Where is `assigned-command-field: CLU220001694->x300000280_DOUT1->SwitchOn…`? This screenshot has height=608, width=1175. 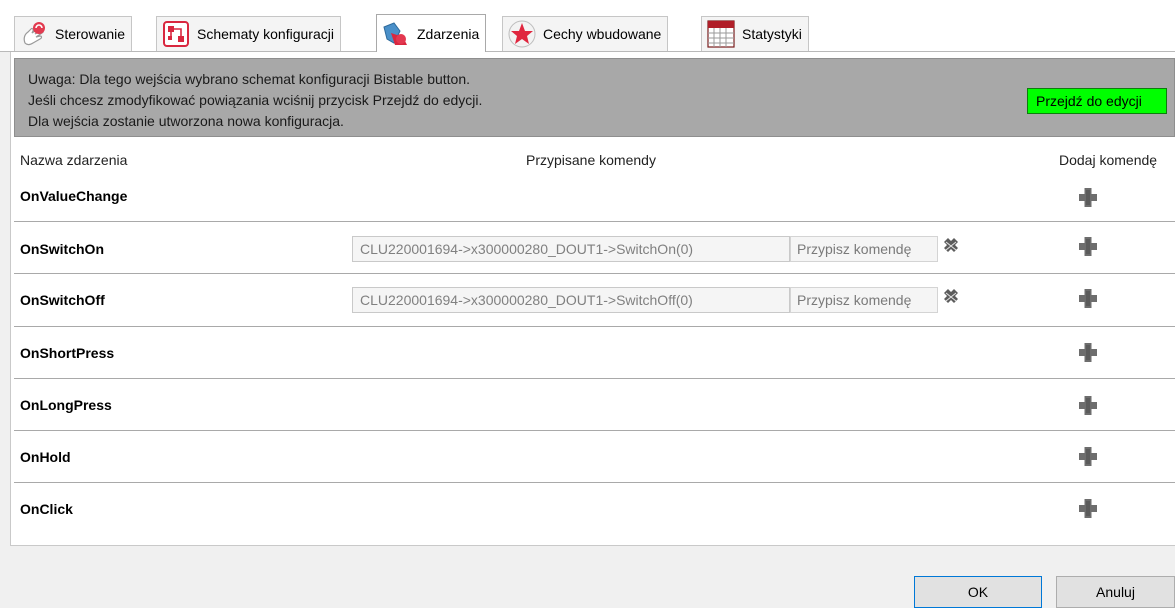 assigned-command-field: CLU220001694->x300000280_DOUT1->SwitchOn… is located at coordinates (571, 249).